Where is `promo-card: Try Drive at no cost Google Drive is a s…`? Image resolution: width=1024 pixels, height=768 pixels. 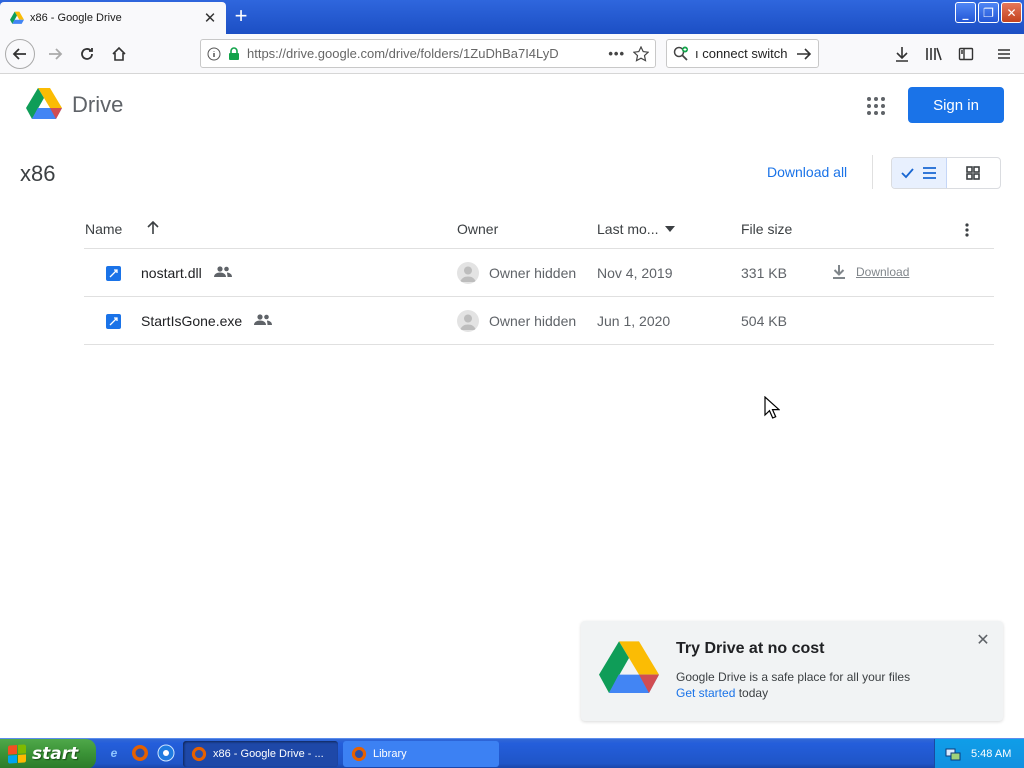 promo-card: Try Drive at no cost Google Drive is a s… is located at coordinates (792, 671).